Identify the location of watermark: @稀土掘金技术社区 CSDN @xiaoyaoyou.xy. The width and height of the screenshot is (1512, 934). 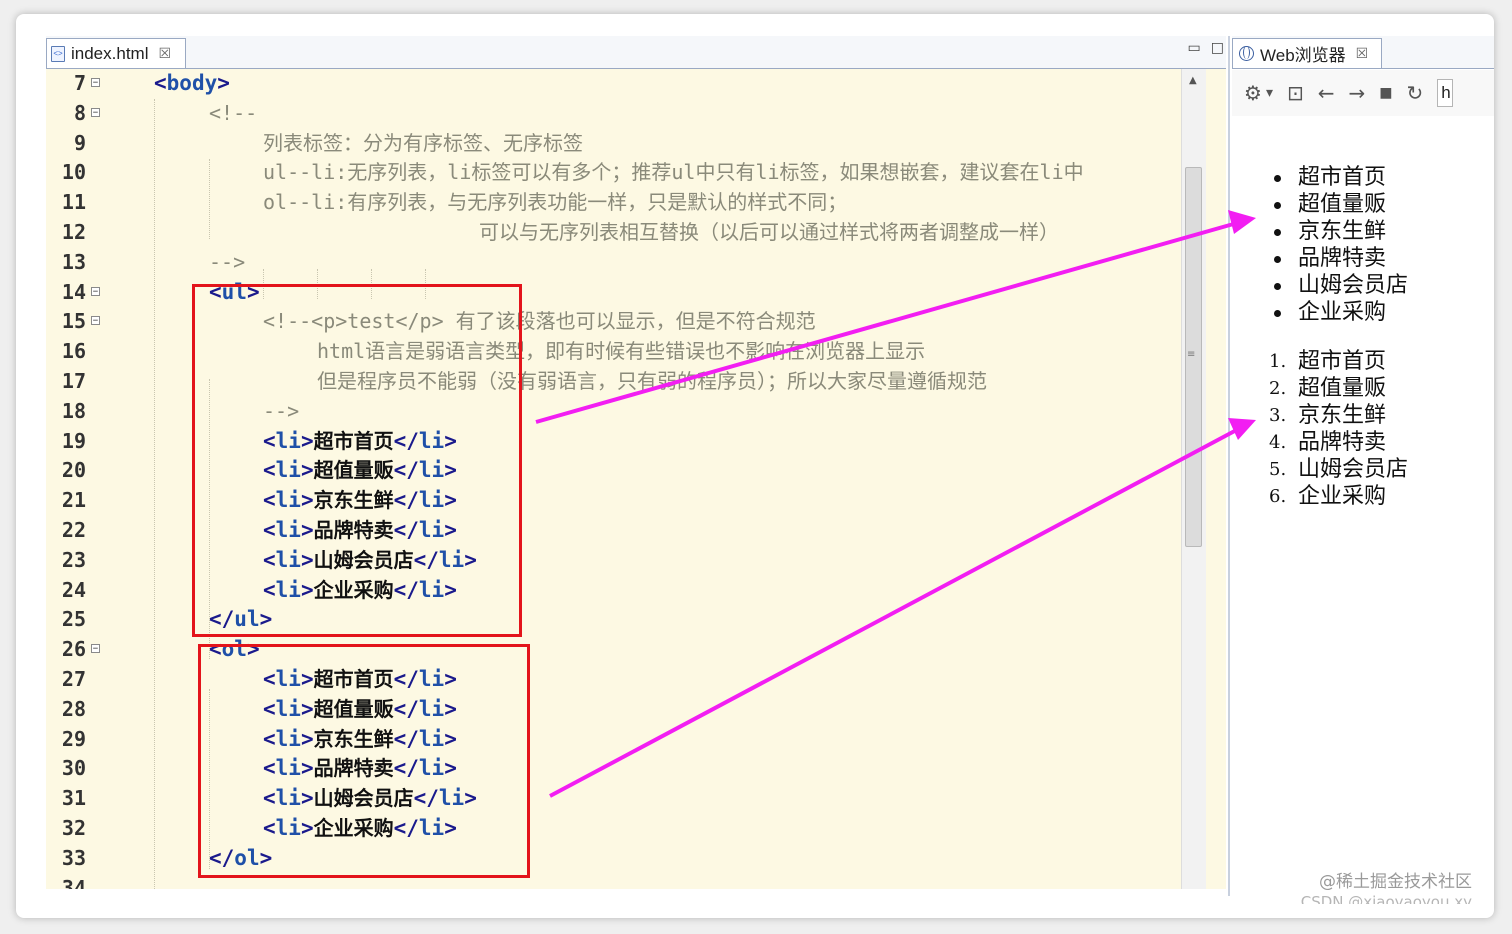
(1386, 888).